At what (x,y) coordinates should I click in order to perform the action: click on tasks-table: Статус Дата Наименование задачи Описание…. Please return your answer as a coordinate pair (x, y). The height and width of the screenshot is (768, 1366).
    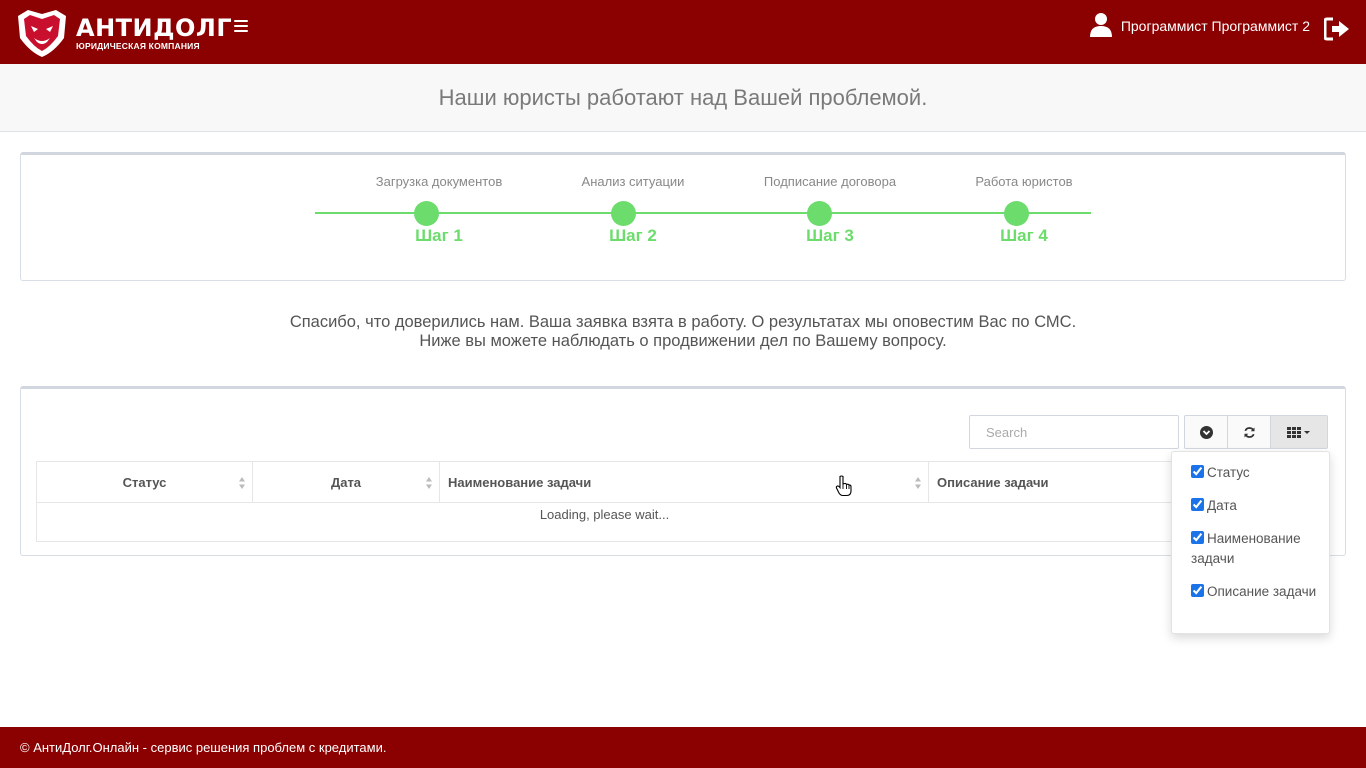
    Looking at the image, I should click on (604, 501).